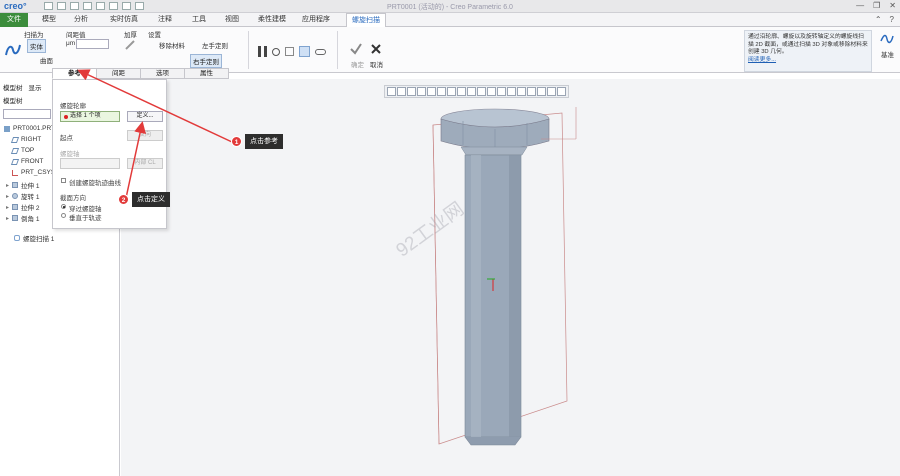 This screenshot has width=900, height=476. What do you see at coordinates (25, 139) in the screenshot?
I see `tree-item-right: RIGHT` at bounding box center [25, 139].